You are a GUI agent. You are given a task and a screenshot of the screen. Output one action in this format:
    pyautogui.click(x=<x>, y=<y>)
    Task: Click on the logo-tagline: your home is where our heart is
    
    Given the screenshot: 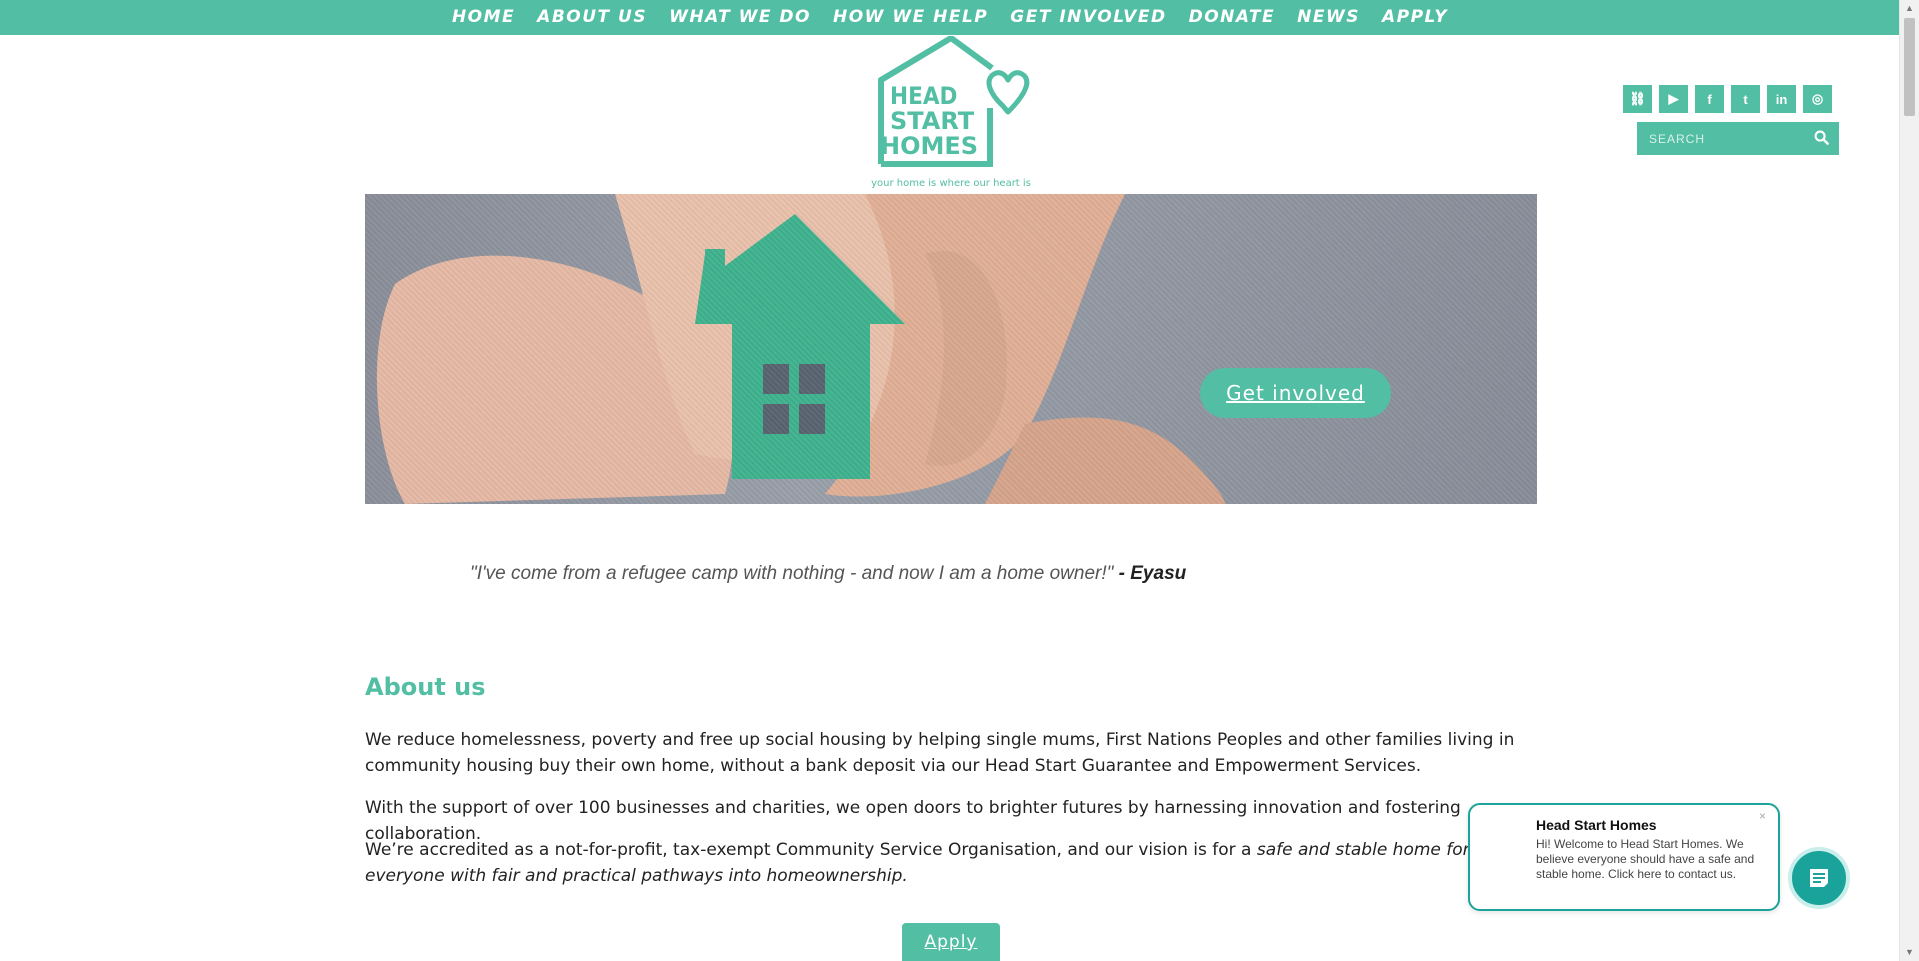 What is the action you would take?
    pyautogui.click(x=951, y=183)
    